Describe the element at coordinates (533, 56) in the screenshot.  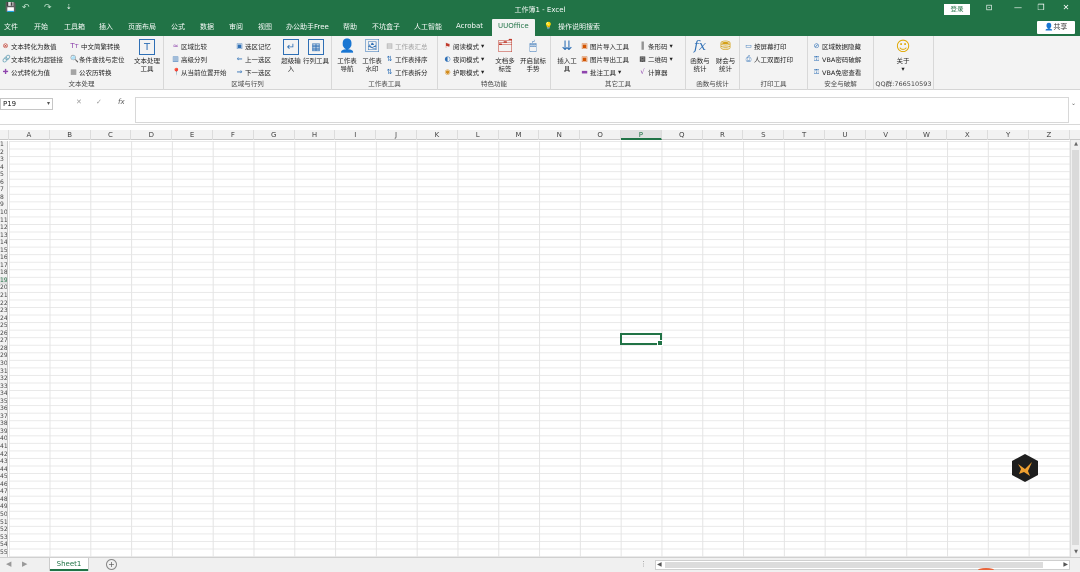
I see `mouse-gesture-button: 🖱 开启鼠标手势` at that location.